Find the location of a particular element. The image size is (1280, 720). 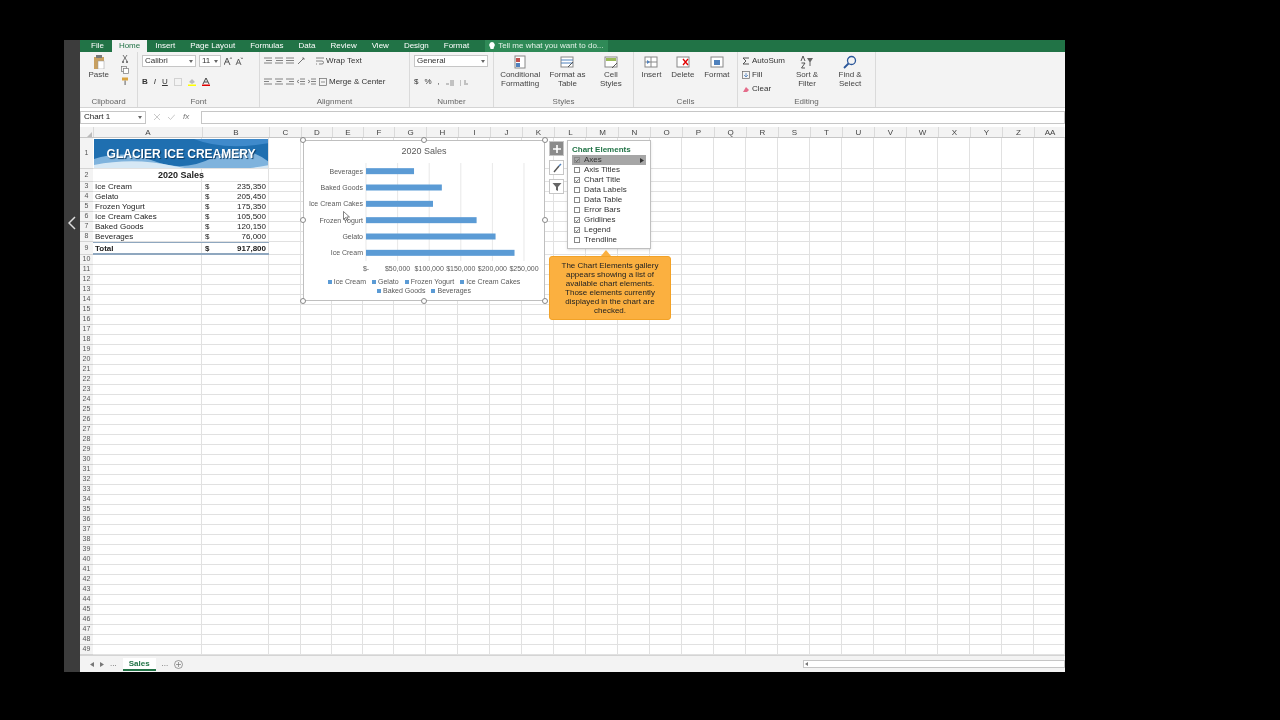

column-header: P is located at coordinates (698, 132).